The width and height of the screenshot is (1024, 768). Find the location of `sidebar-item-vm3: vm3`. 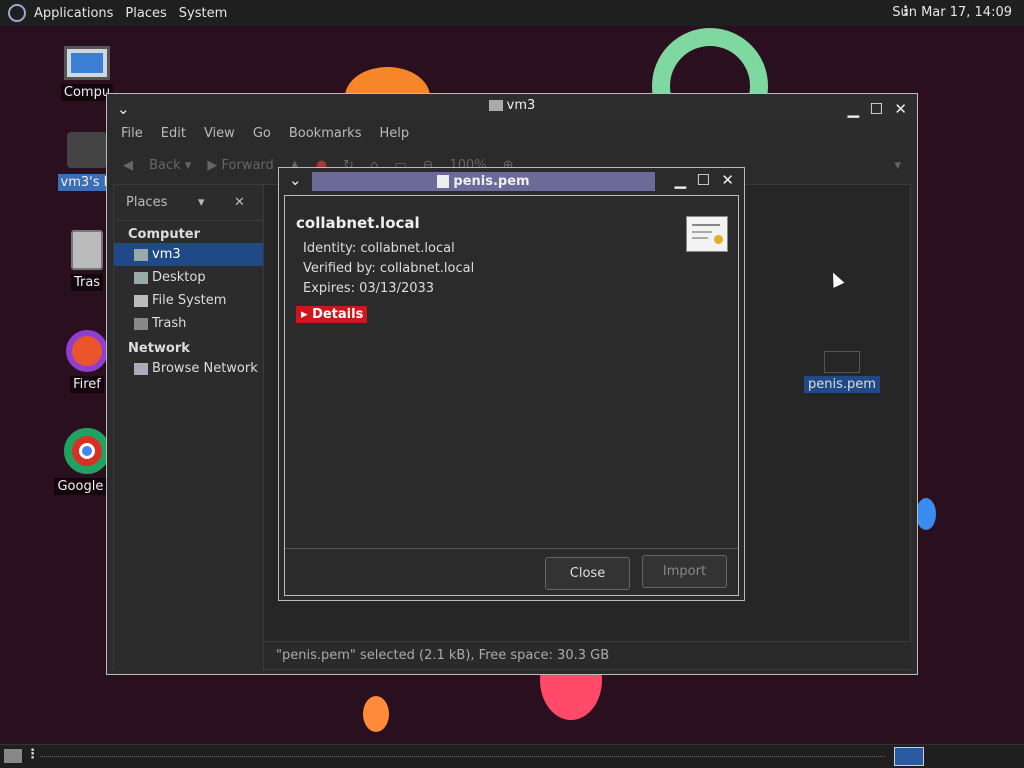

sidebar-item-vm3: vm3 is located at coordinates (188, 254).